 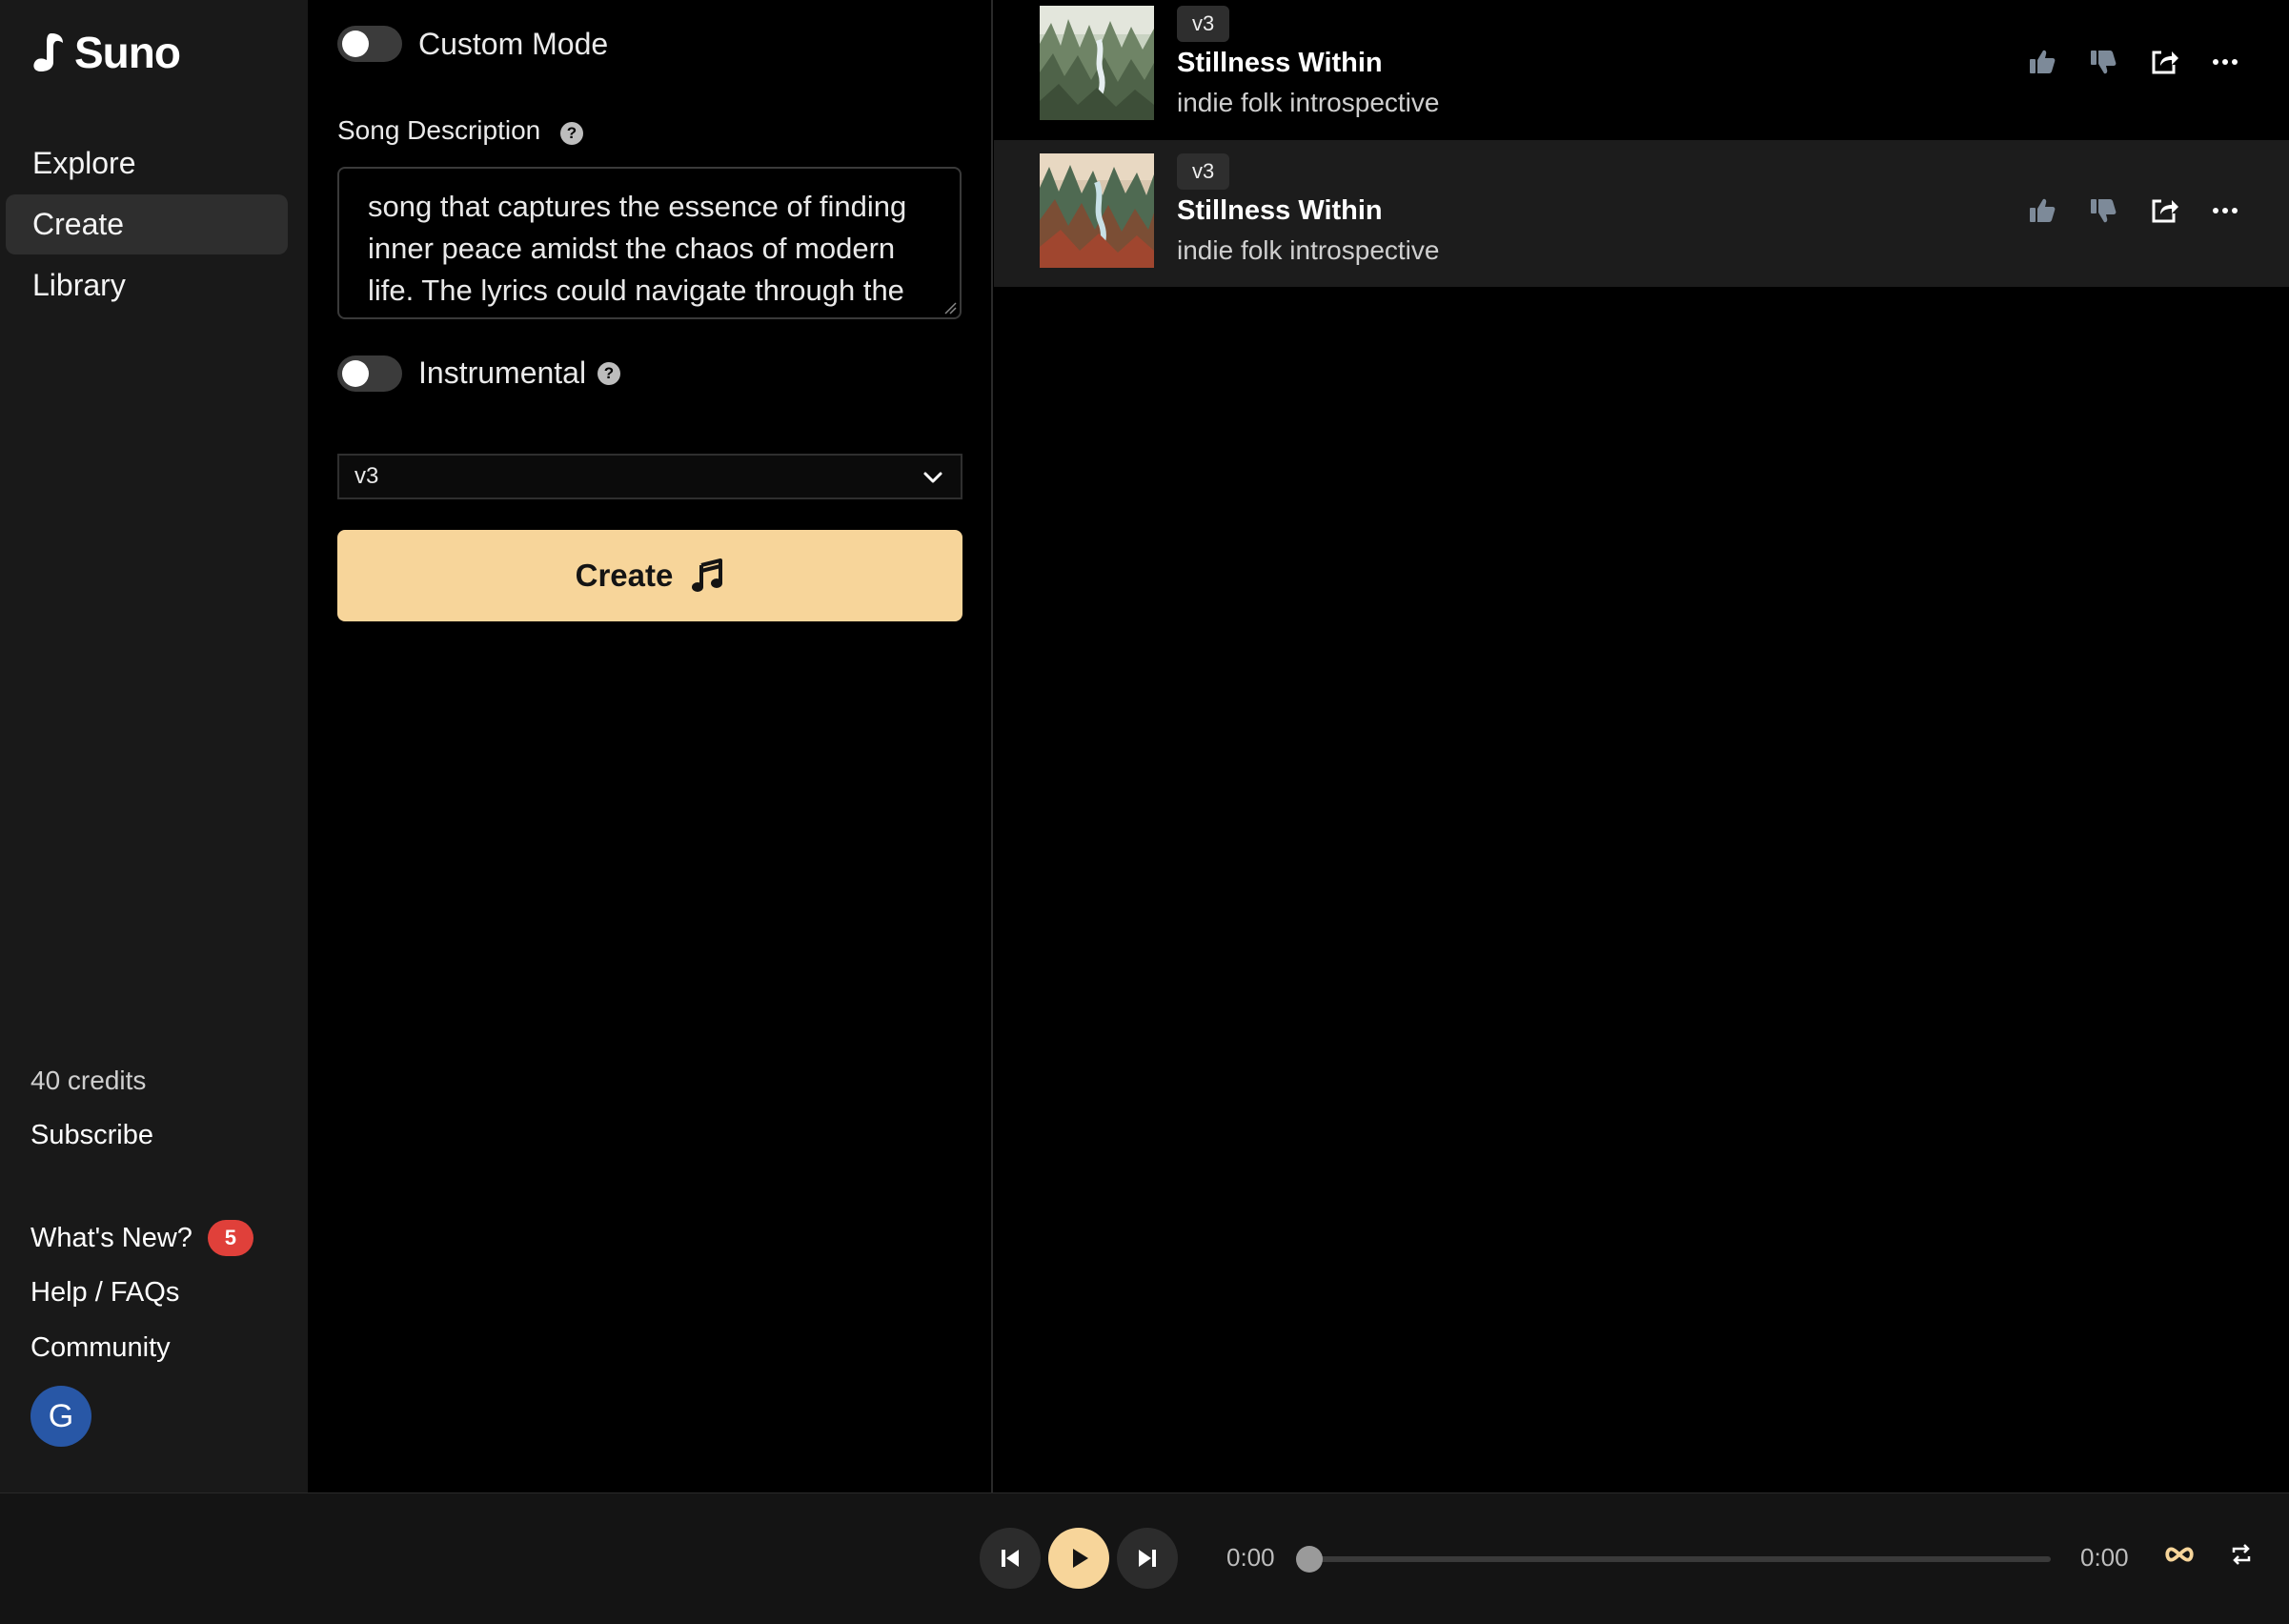 I want to click on nav-item-explore: Explore, so click(x=147, y=163).